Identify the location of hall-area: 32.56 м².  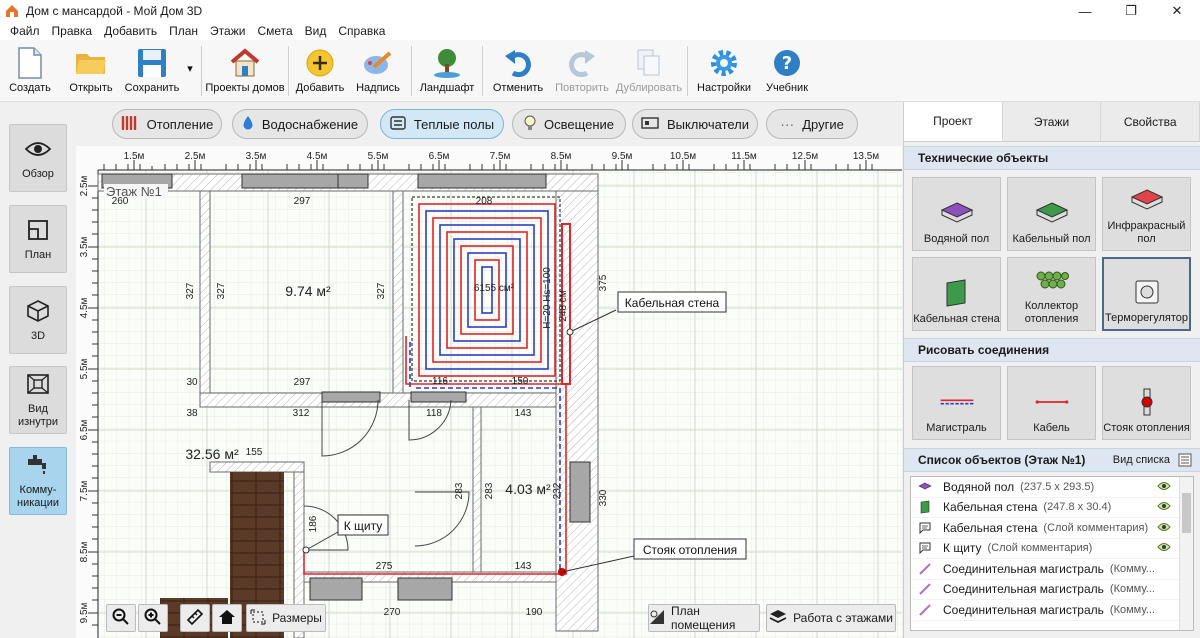
(212, 454).